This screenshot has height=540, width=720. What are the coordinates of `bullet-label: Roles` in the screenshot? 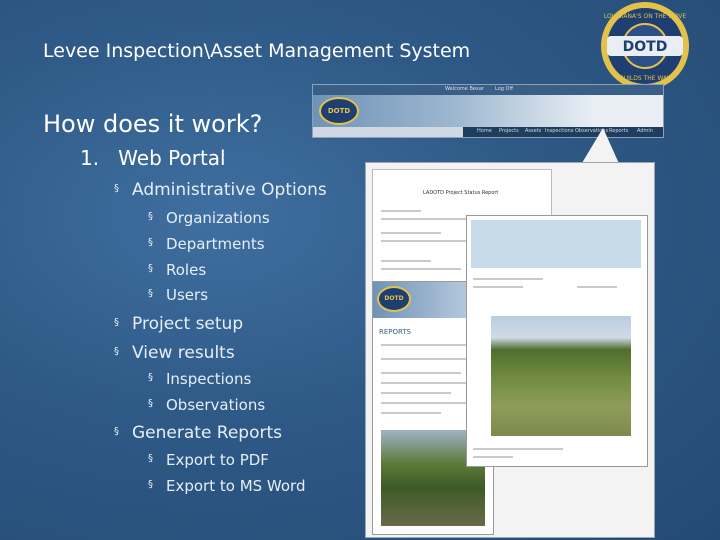 It's located at (186, 270).